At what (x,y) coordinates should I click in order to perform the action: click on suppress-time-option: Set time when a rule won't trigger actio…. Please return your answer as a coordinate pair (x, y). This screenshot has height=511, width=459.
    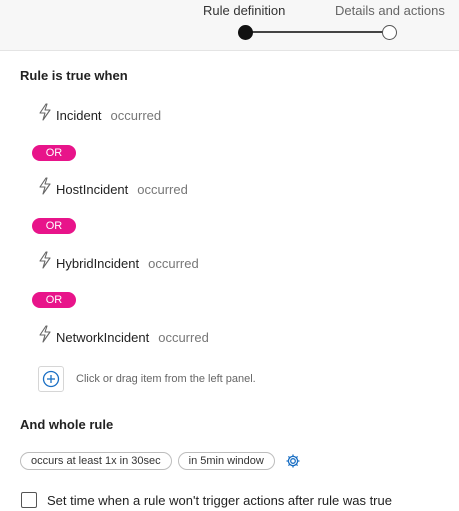
    Looking at the image, I should click on (206, 500).